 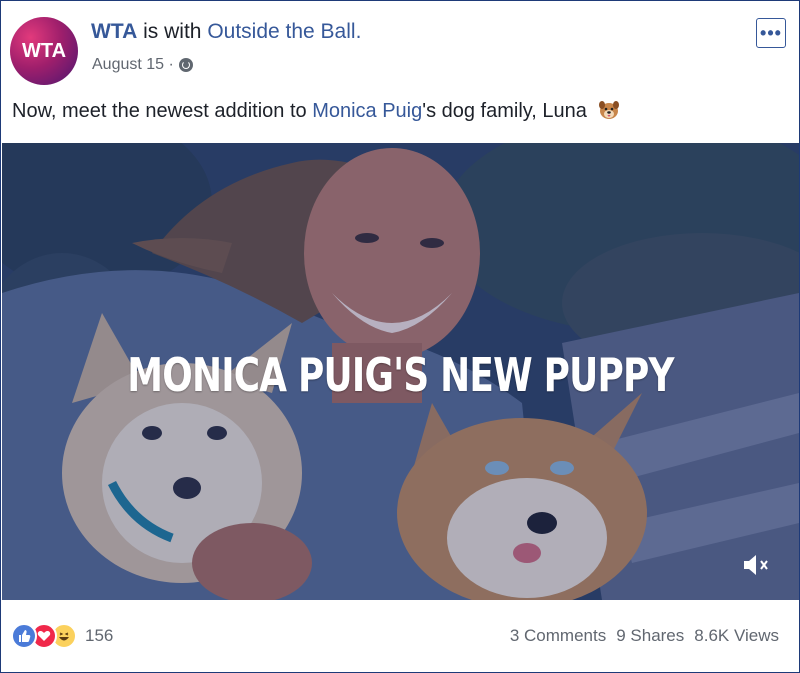 I want to click on comments-count-link: 3 Comments, so click(x=558, y=636).